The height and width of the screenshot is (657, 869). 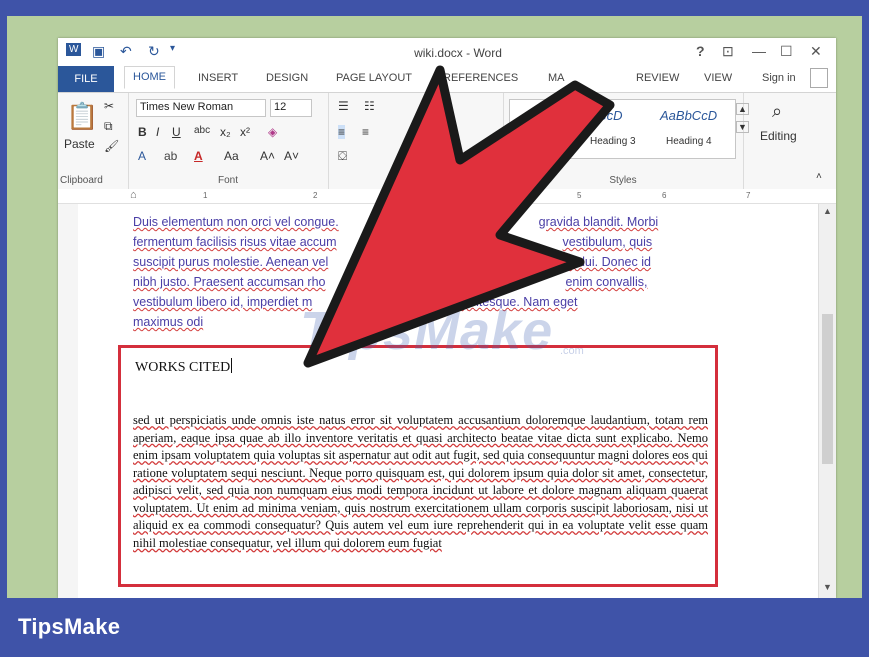 I want to click on subscript-icon: x₂, so click(x=225, y=132).